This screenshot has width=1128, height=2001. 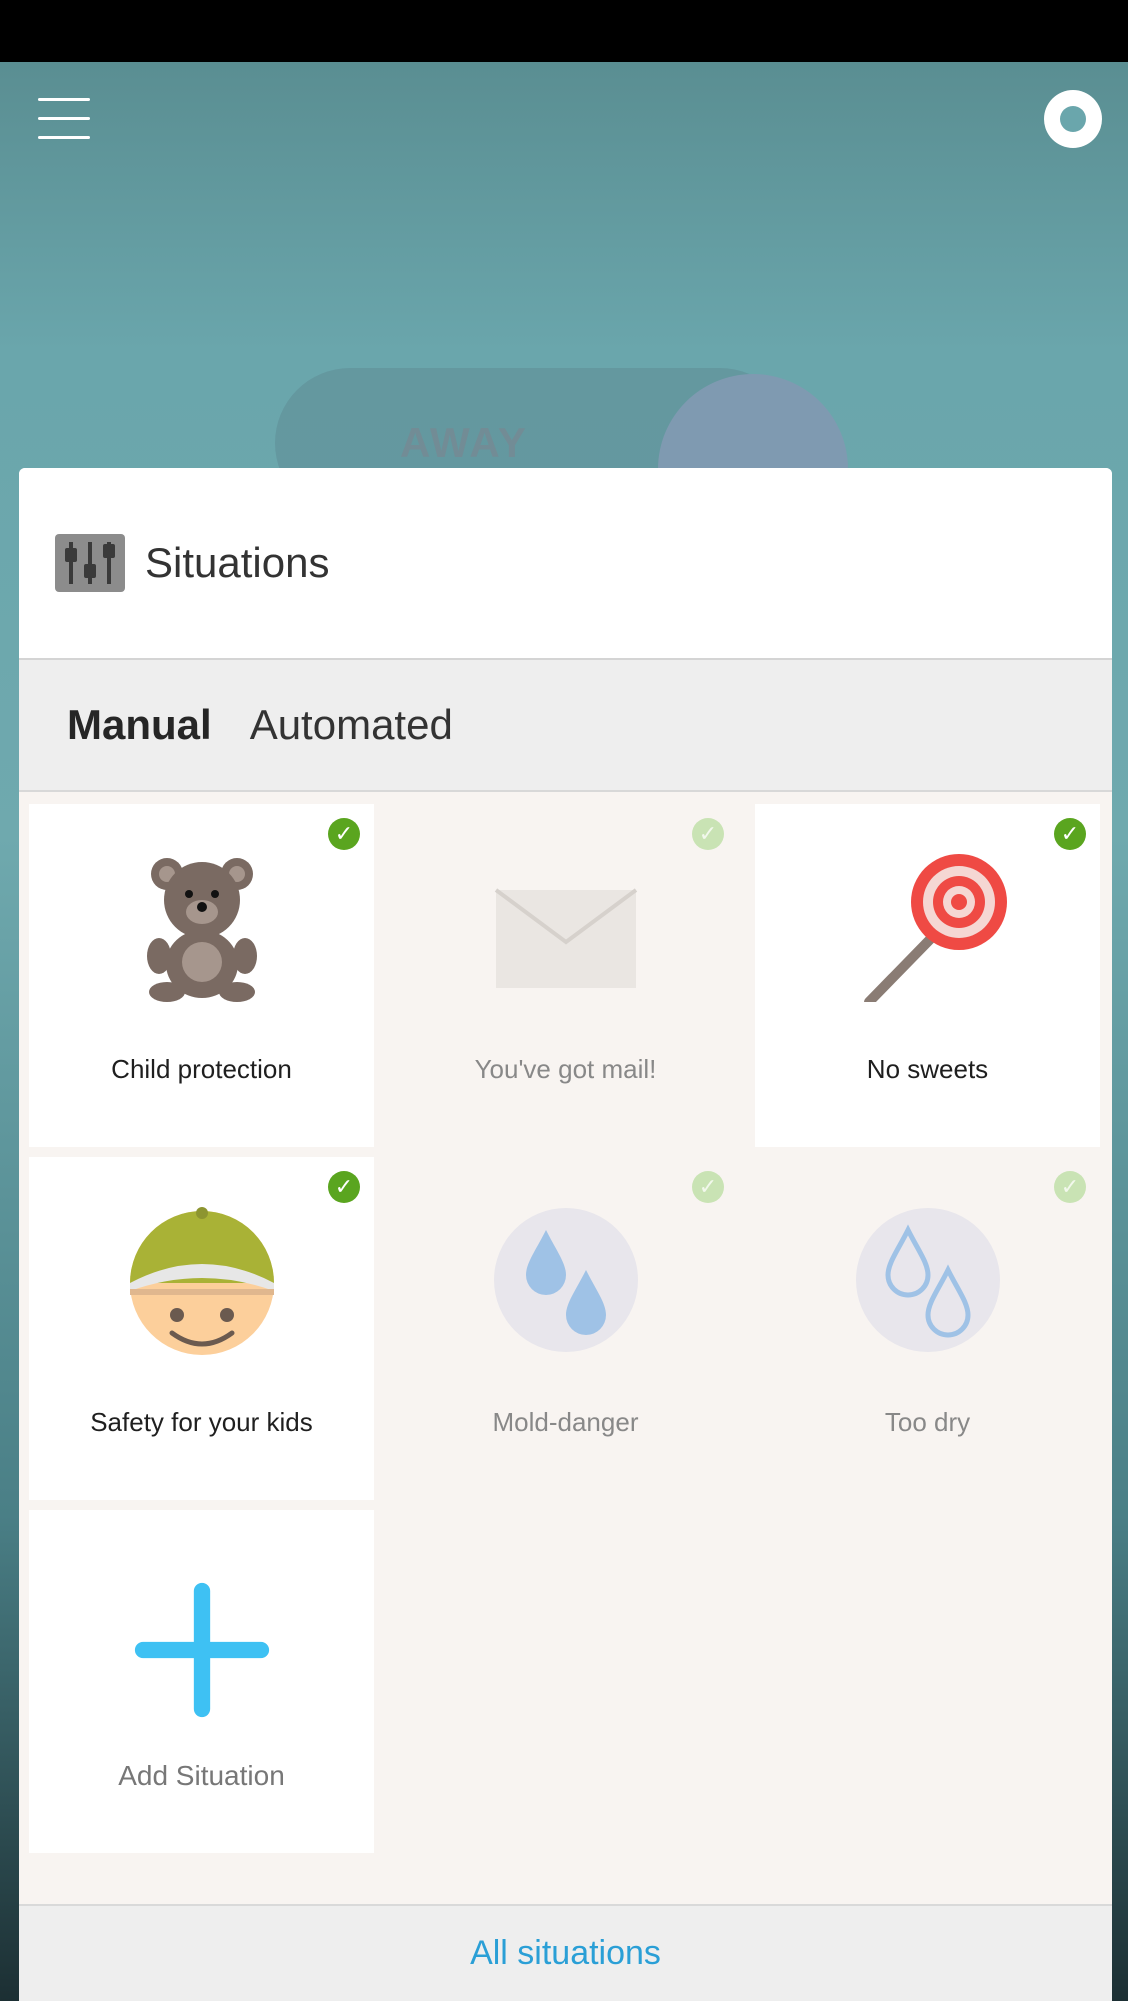 What do you see at coordinates (201, 1069) in the screenshot?
I see `situation-label: Child protection` at bounding box center [201, 1069].